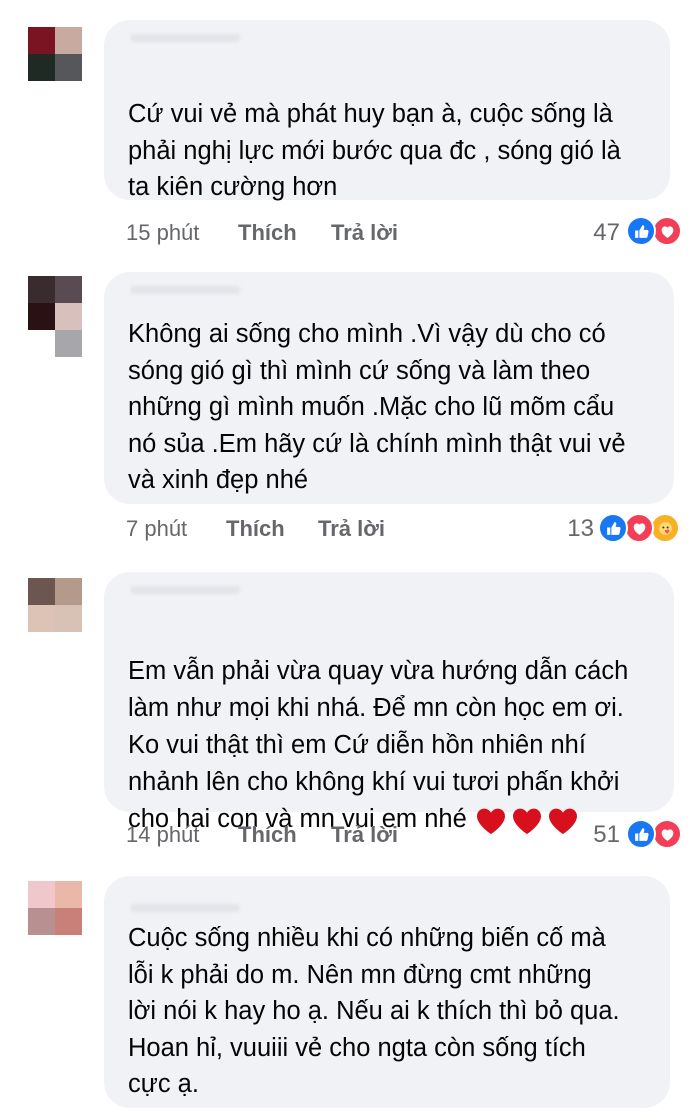 The image size is (700, 1120). I want to click on reaction-count: 51, so click(600, 835).